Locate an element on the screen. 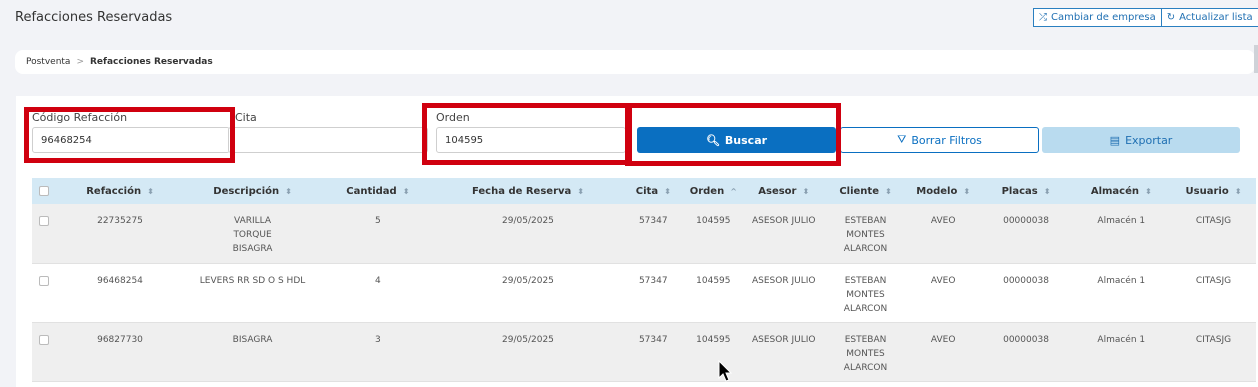 The image size is (1258, 387). cell-refaccion: 96468254 is located at coordinates (120, 280).